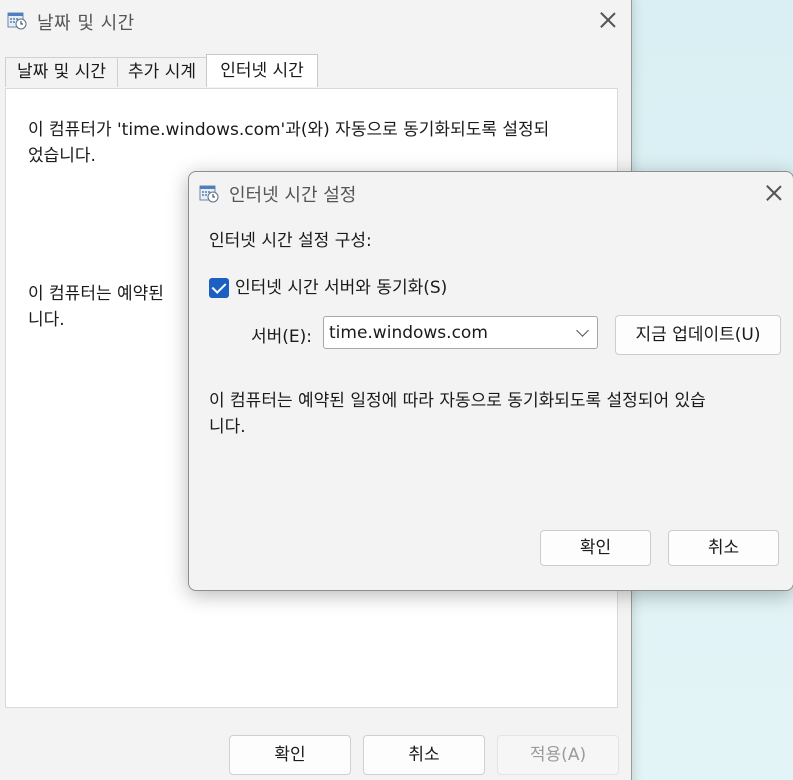 This screenshot has height=780, width=793. What do you see at coordinates (290, 755) in the screenshot?
I see `ok-button: 확인` at bounding box center [290, 755].